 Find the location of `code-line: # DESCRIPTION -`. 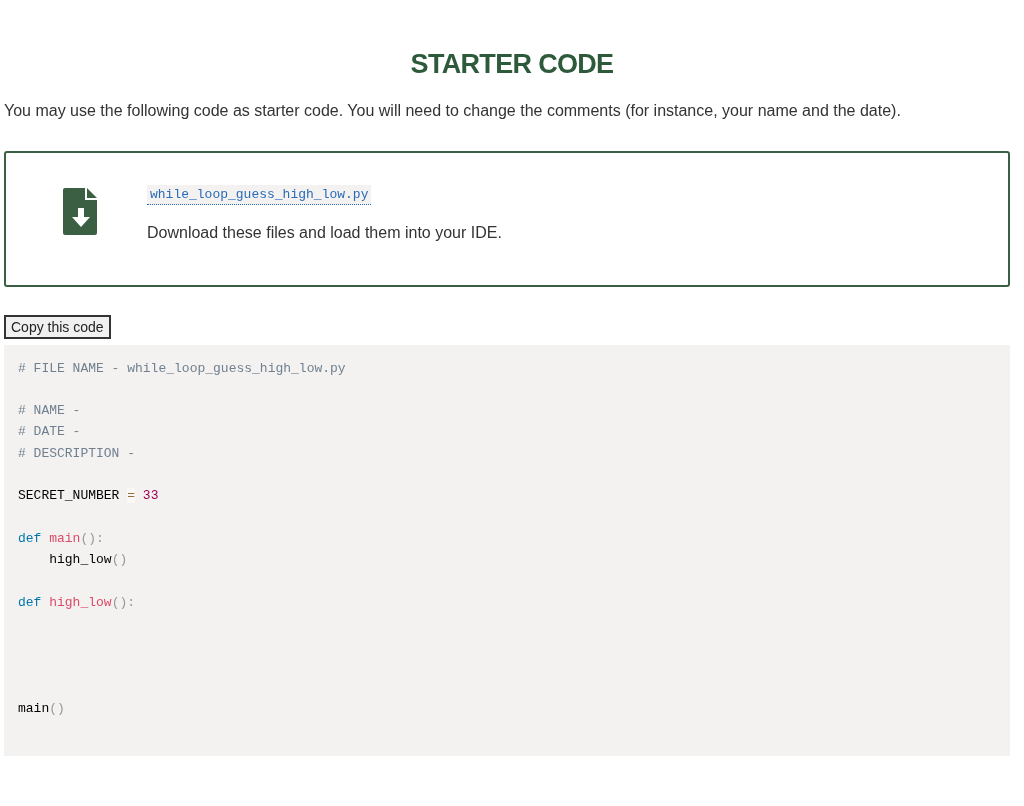

code-line: # DESCRIPTION - is located at coordinates (77, 453).